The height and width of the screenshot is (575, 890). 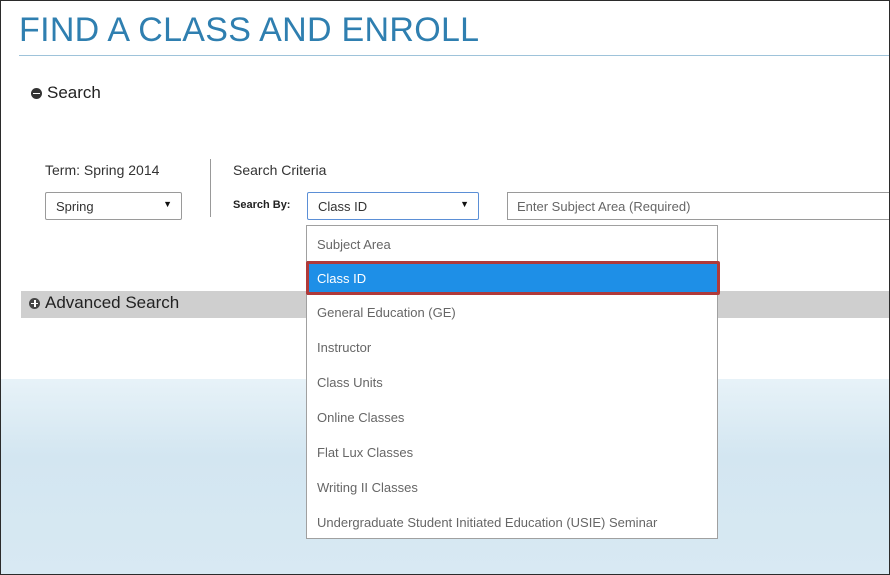 What do you see at coordinates (36, 93) in the screenshot?
I see `minus-circle-icon` at bounding box center [36, 93].